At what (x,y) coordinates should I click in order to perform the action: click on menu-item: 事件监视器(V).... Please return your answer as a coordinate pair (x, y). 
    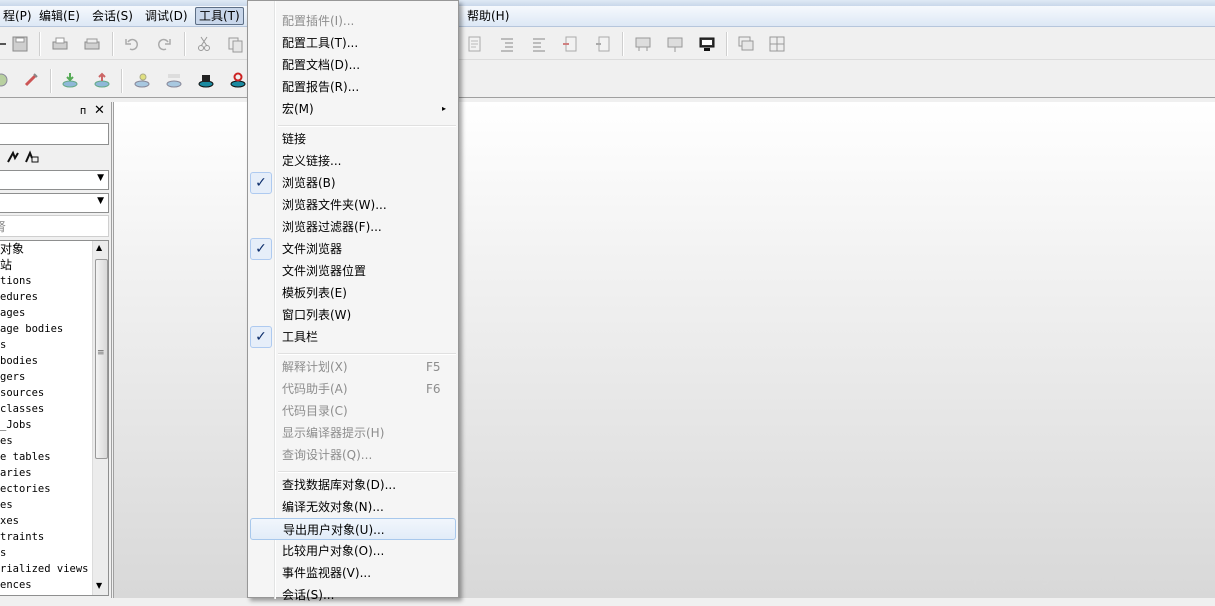
    Looking at the image, I should click on (353, 573).